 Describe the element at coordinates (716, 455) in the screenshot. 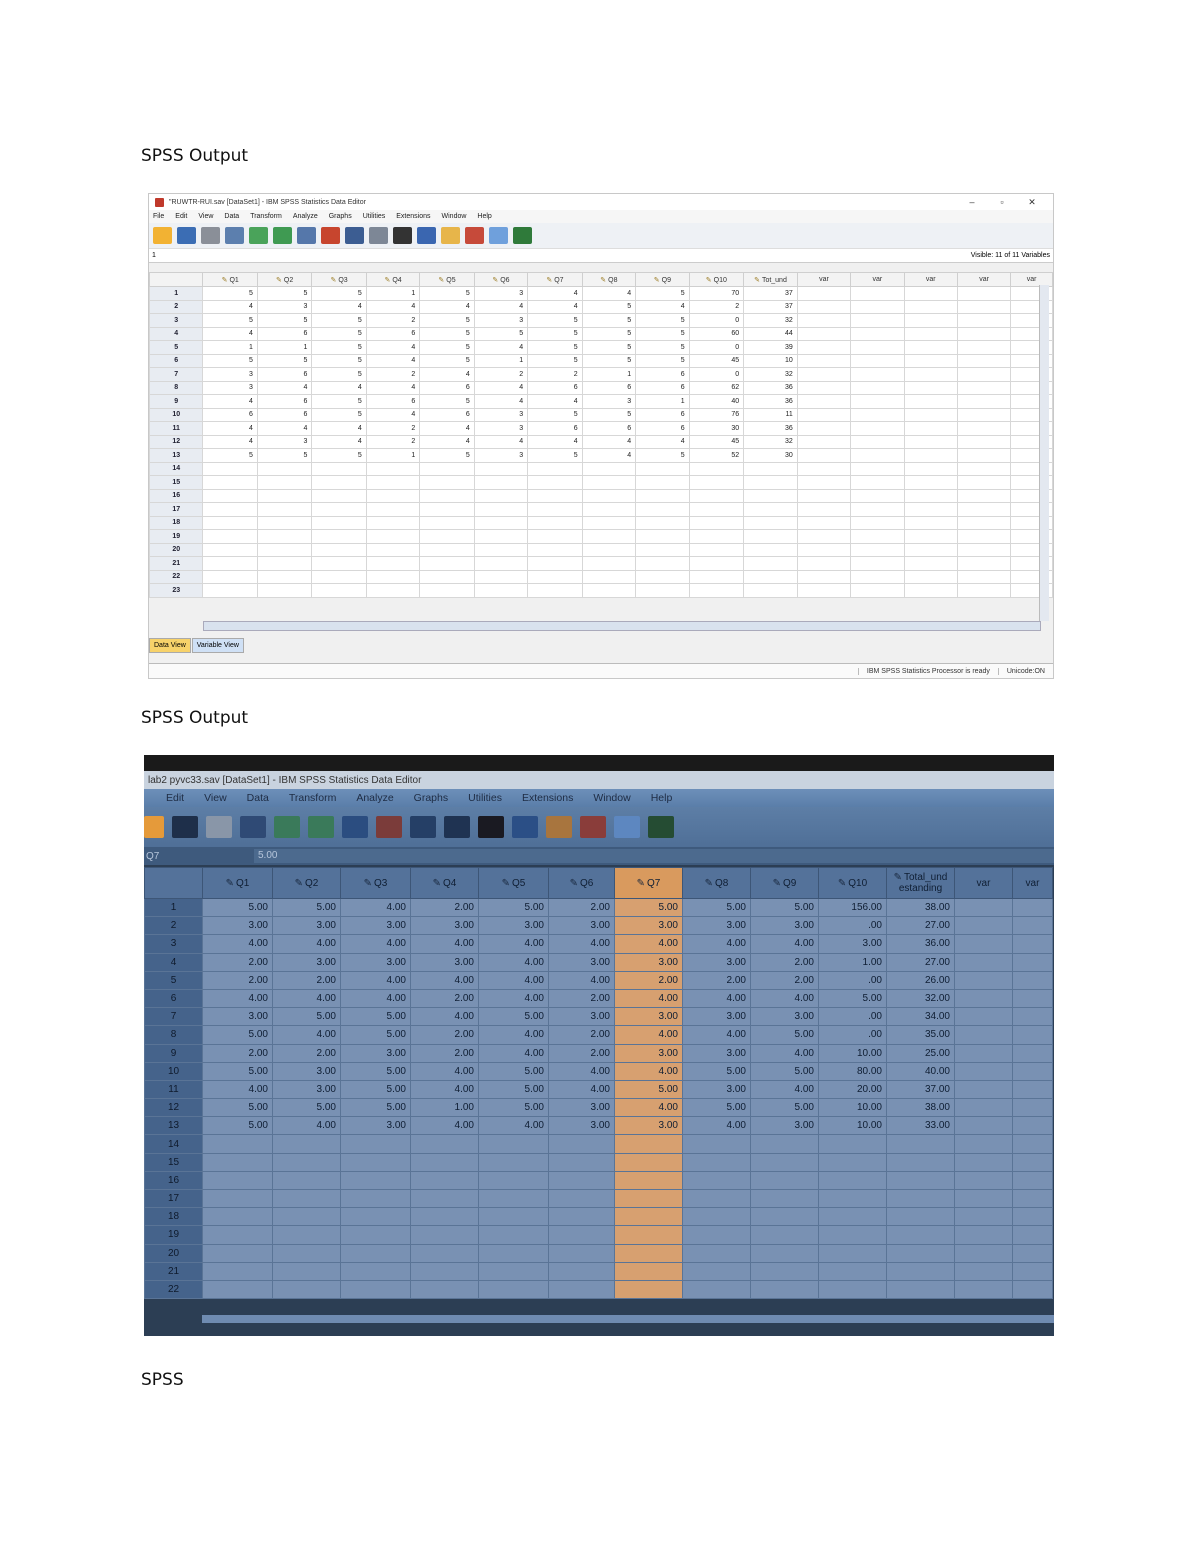

I see `data-cell: 52` at that location.